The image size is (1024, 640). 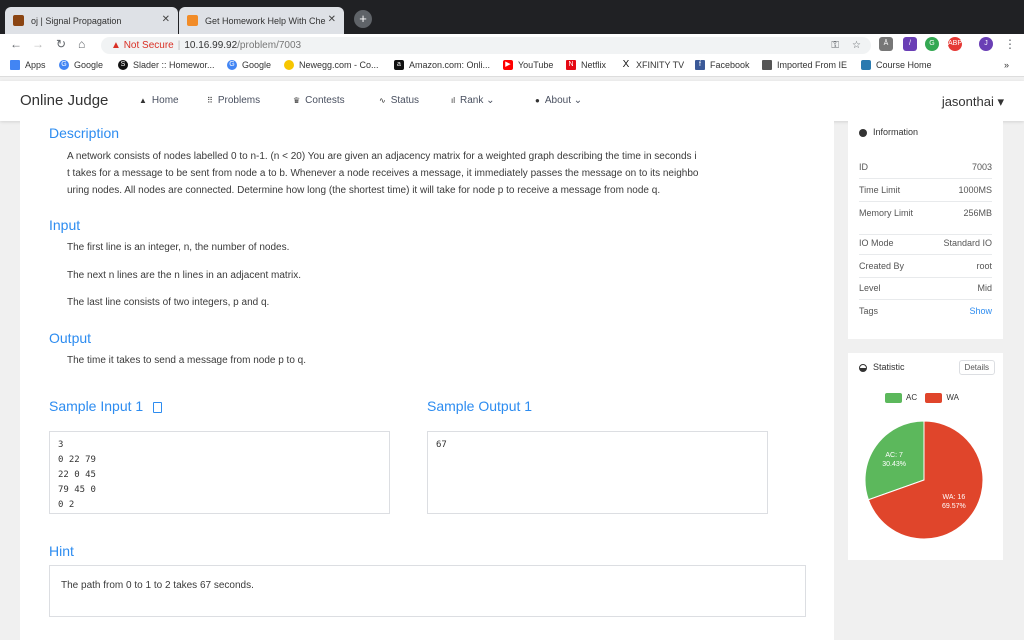 What do you see at coordinates (289, 65) in the screenshot?
I see `newegg-icon` at bounding box center [289, 65].